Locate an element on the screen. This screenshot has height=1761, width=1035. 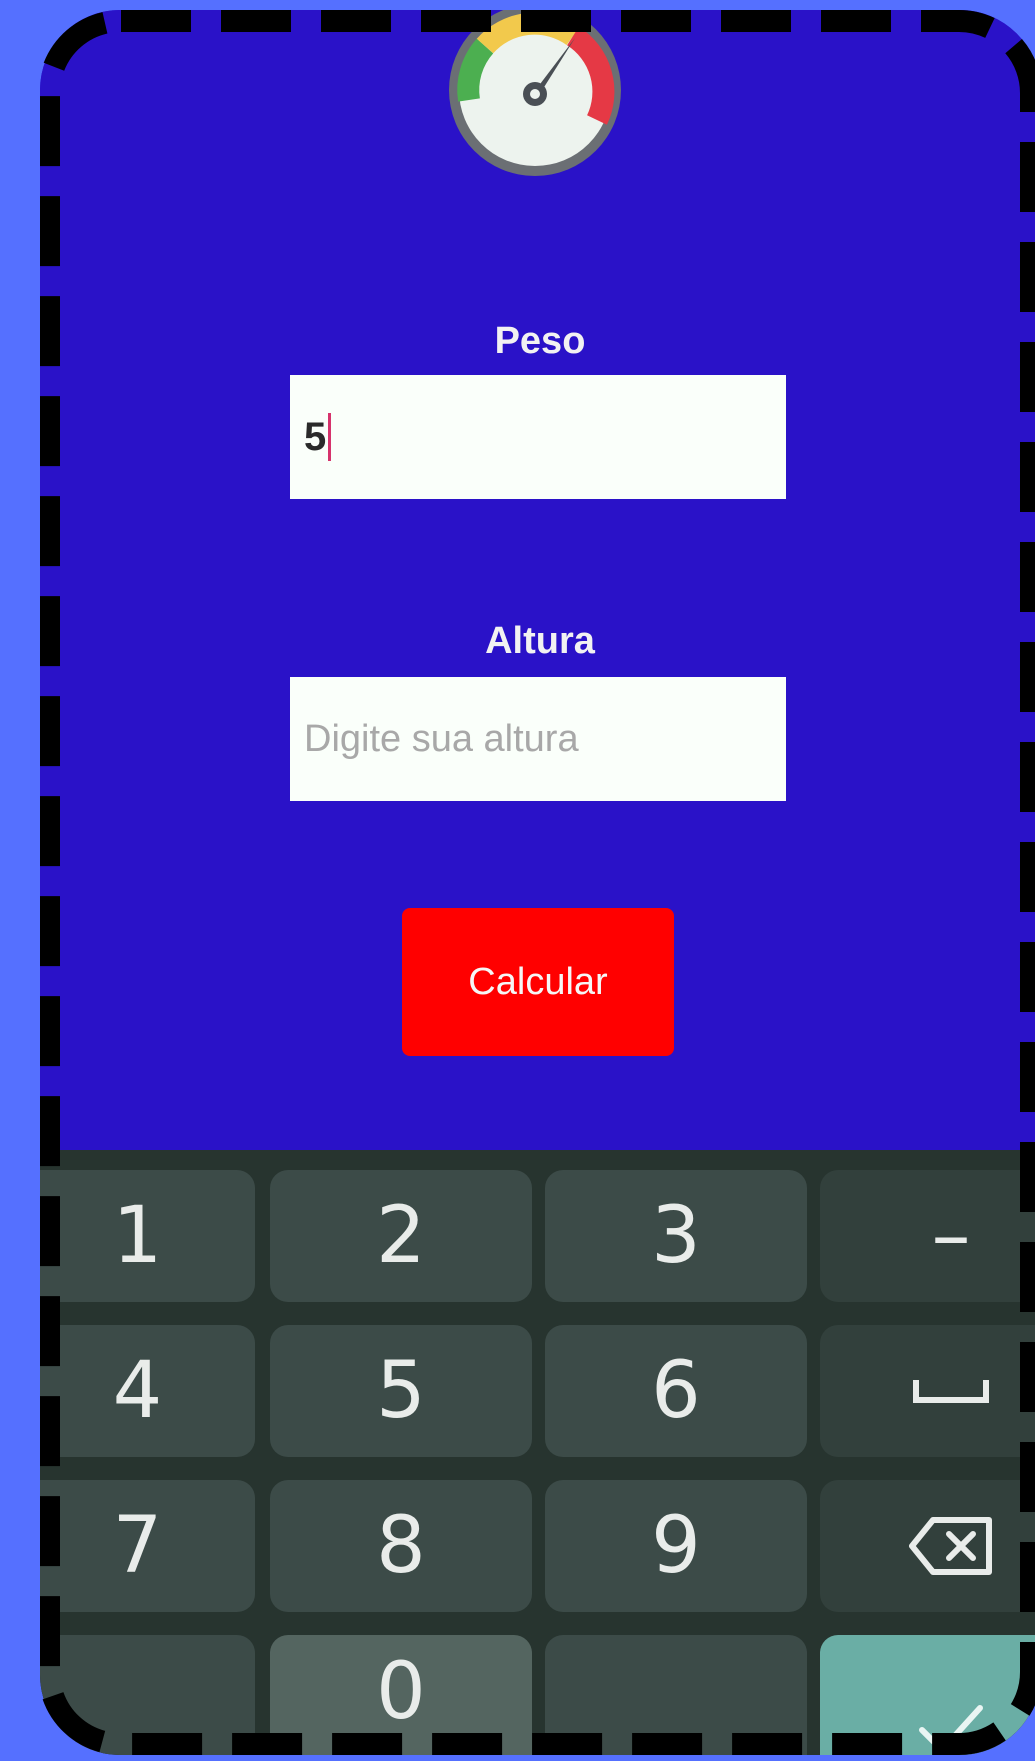
checkmark-icon is located at coordinates (951, 1729).